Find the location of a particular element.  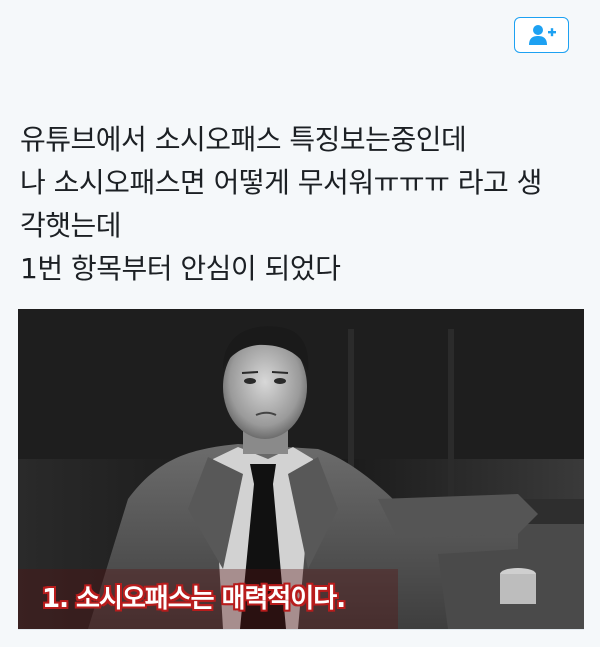

tweet-line: 나 소시오패스면 어떻게 무서워ㅠㅠㅠ 라고 생 is located at coordinates (281, 182).